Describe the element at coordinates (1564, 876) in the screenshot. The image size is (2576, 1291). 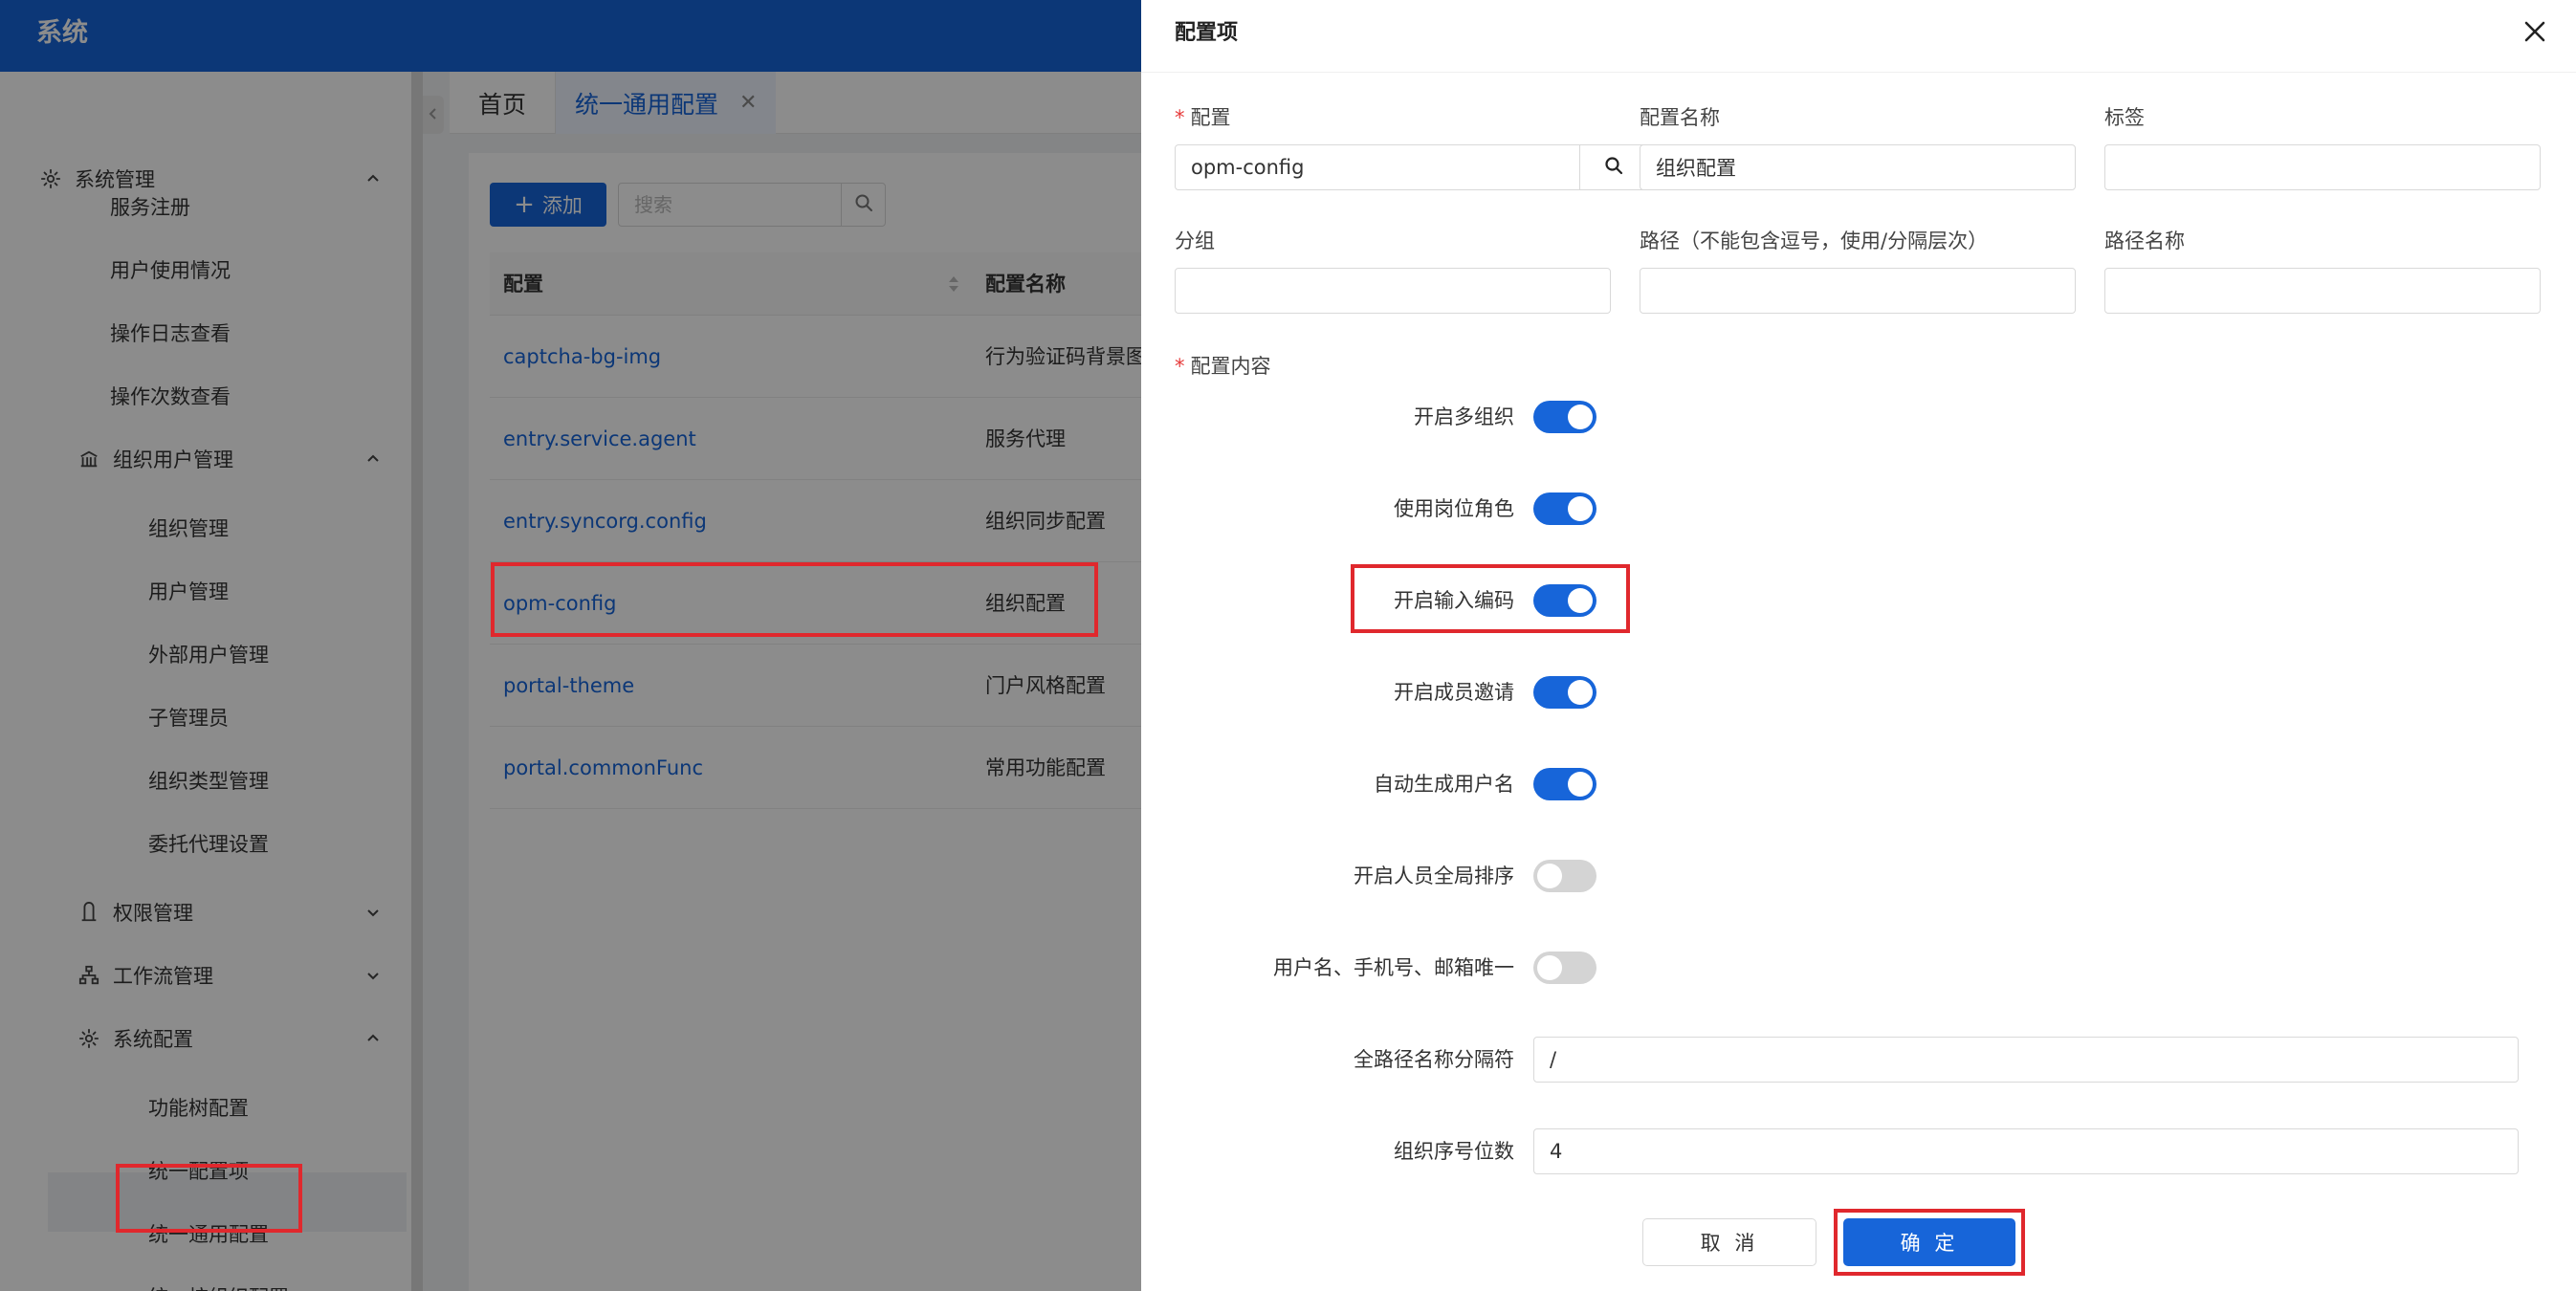
I see `switch-global-sort` at that location.